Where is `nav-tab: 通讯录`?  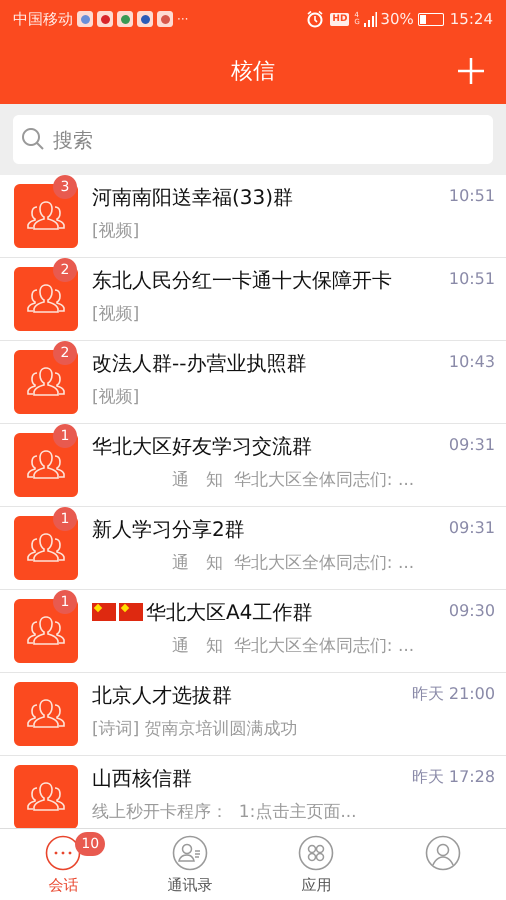 nav-tab: 通讯录 is located at coordinates (189, 864).